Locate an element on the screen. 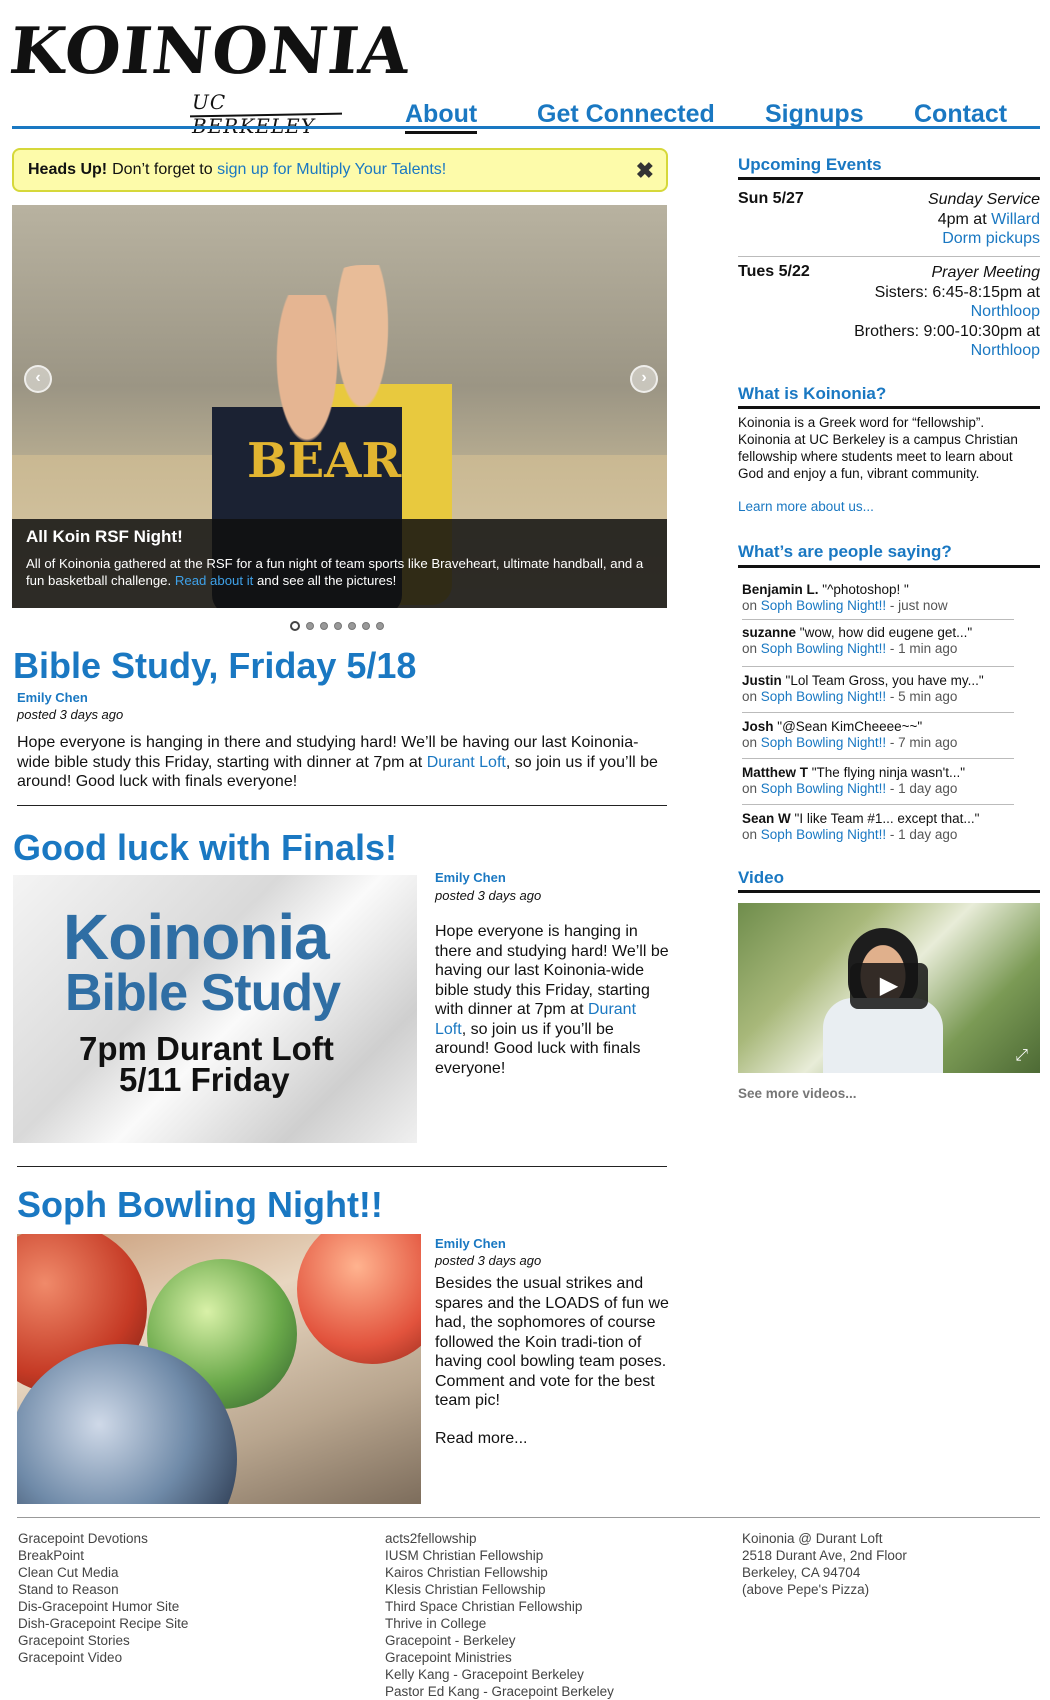 This screenshot has height=1700, width=1050. footer-link: Gracepoint Stories is located at coordinates (103, 1640).